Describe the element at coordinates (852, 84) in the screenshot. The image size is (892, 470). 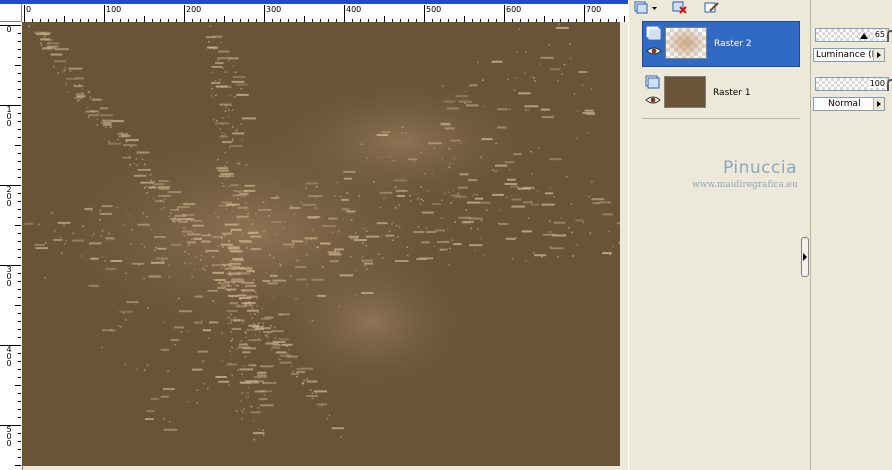
I see `opacity-slider-bottom: 100` at that location.